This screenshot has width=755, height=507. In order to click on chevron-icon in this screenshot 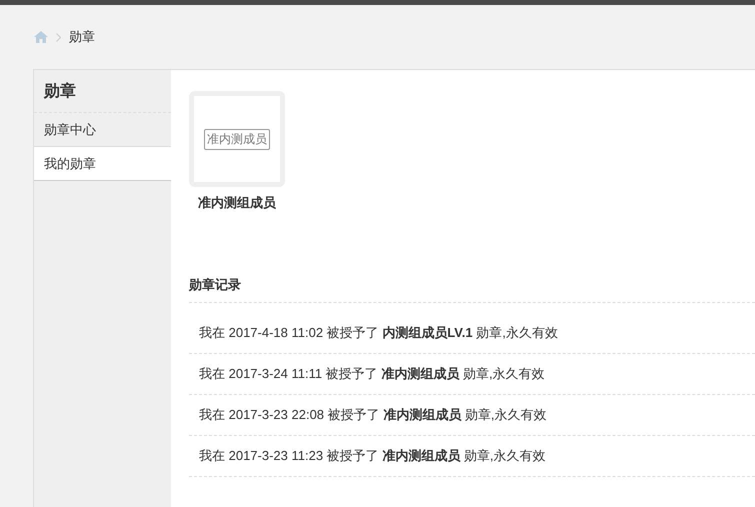, I will do `click(58, 37)`.